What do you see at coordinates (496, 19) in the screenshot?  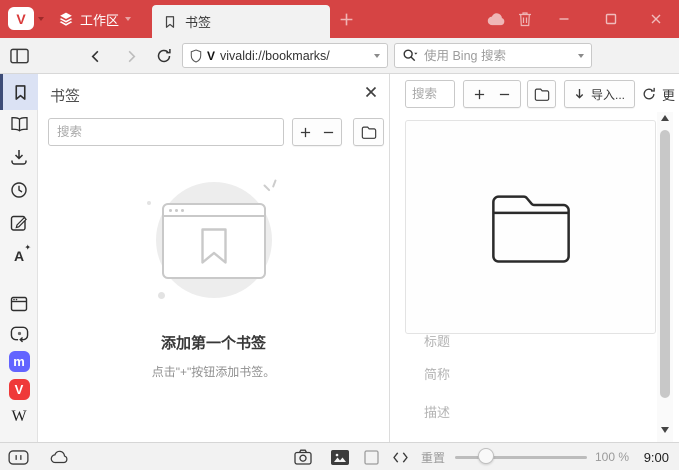 I see `sync-cloud-icon` at bounding box center [496, 19].